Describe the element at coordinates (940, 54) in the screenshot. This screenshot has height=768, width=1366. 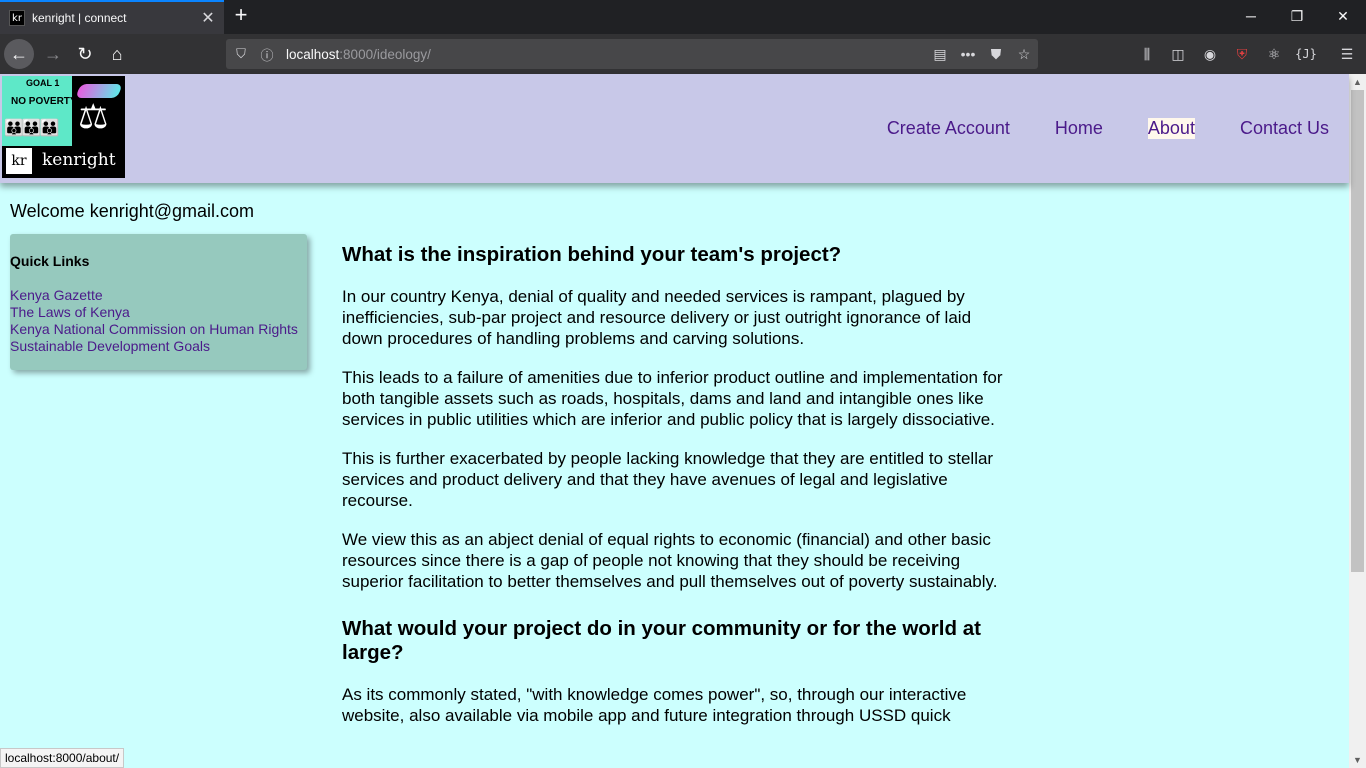
I see `reader-view-icon: ▤` at that location.